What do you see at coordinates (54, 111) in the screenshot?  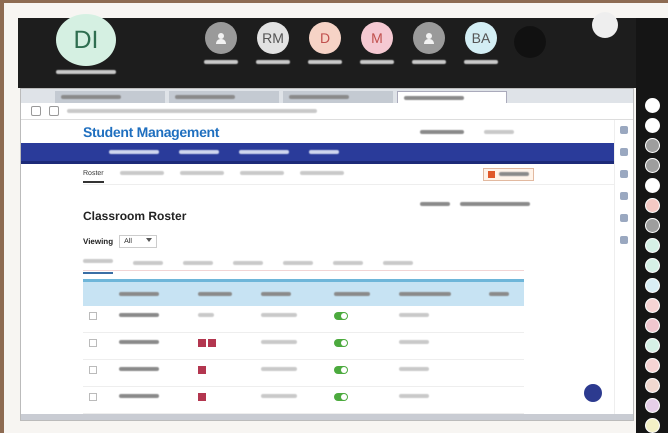 I see `home-icon` at bounding box center [54, 111].